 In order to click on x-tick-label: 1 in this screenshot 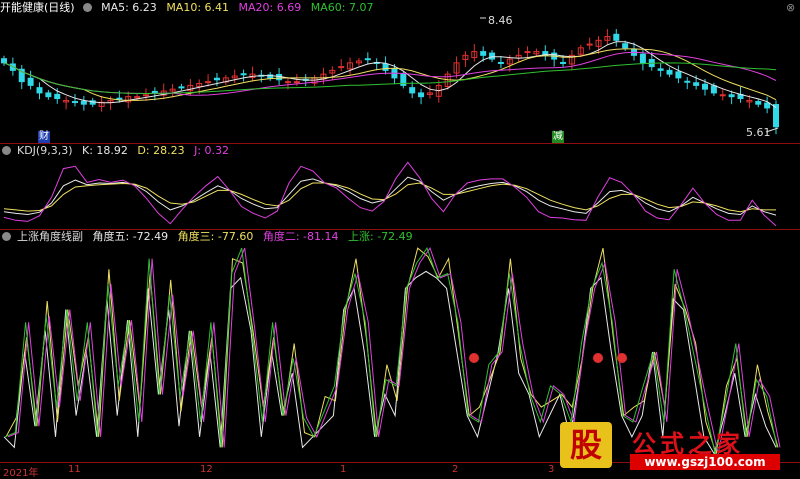, I will do `click(343, 469)`.